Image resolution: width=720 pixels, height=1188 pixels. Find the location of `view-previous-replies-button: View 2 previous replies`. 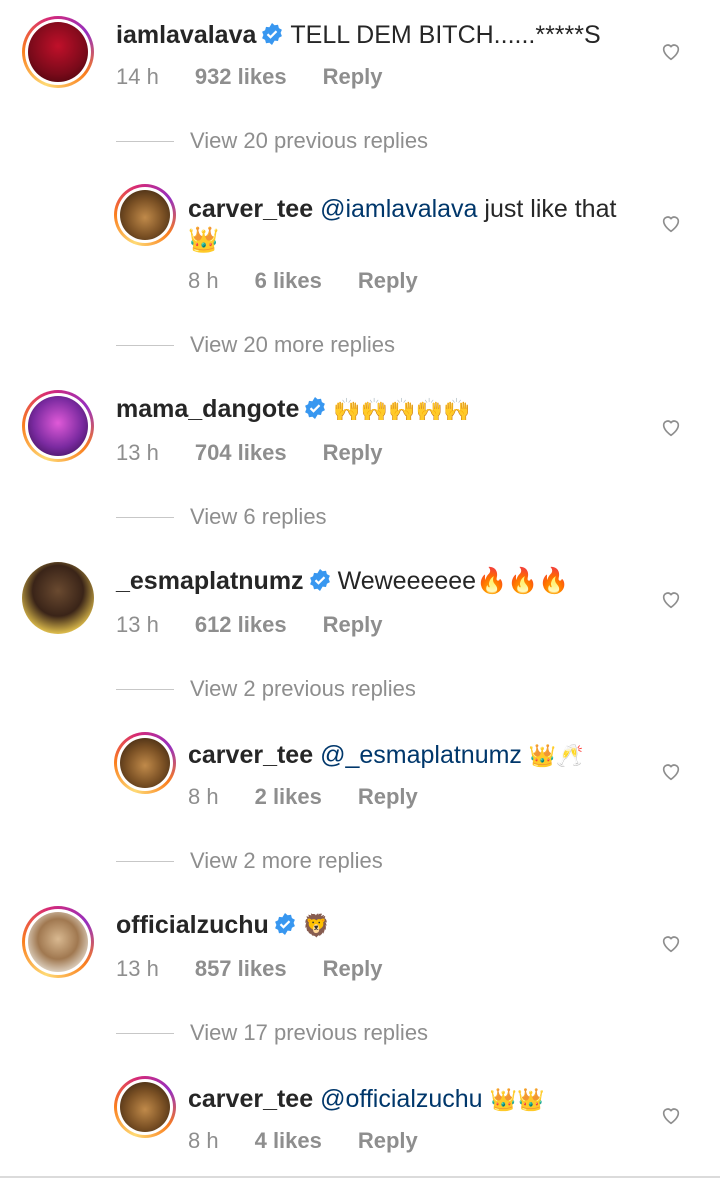

view-previous-replies-button: View 2 previous replies is located at coordinates (266, 689).